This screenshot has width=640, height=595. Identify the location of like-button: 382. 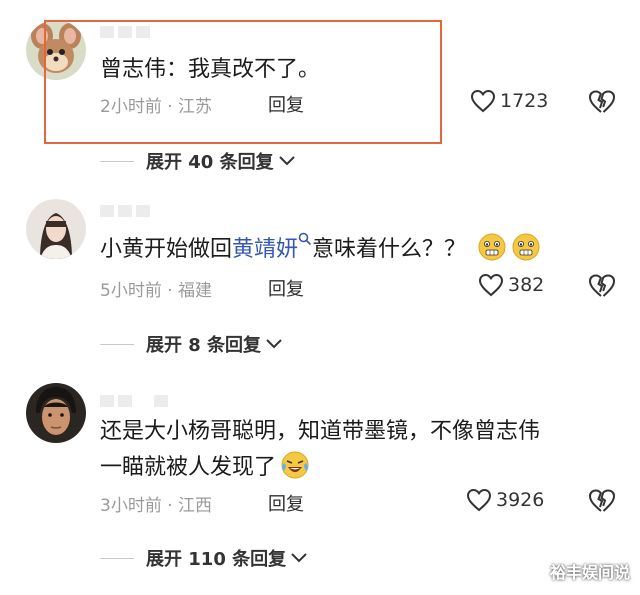
(511, 285).